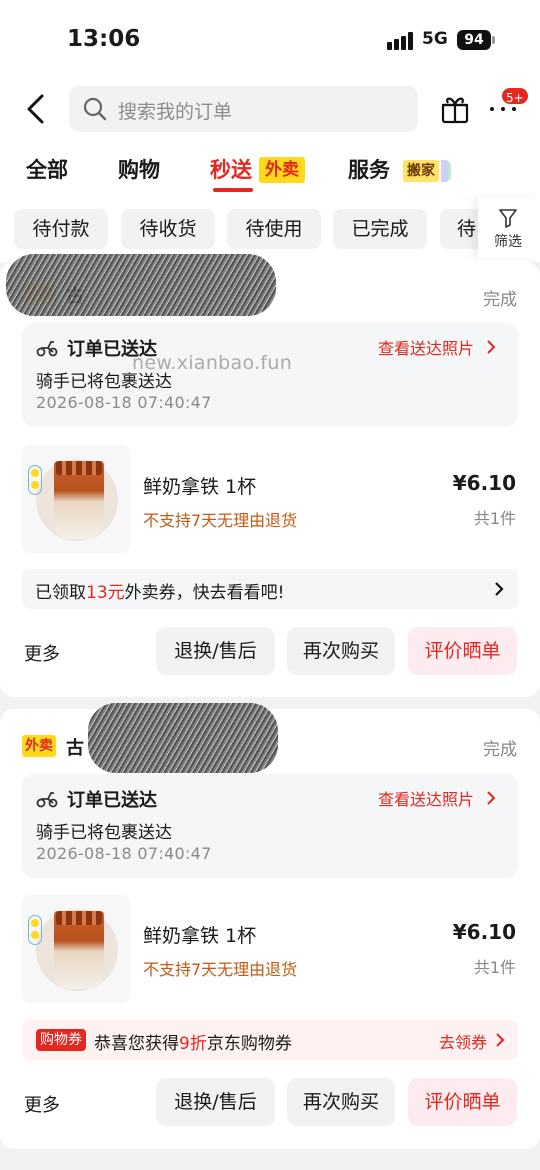 The width and height of the screenshot is (540, 1170). I want to click on signal-icon, so click(401, 41).